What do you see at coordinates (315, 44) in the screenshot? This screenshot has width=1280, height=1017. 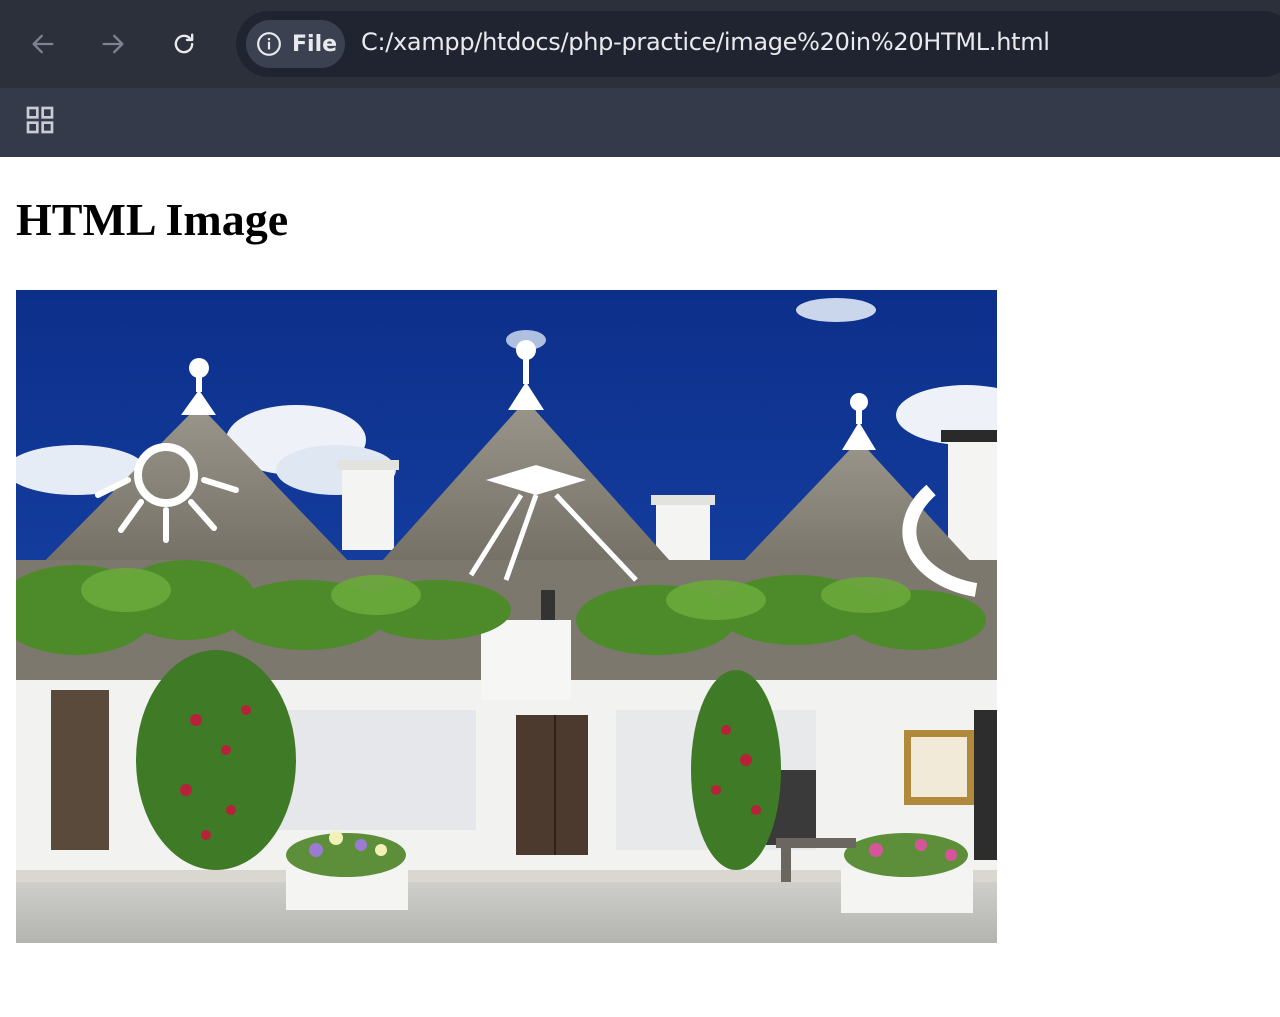 I see `site-chip-label: File` at bounding box center [315, 44].